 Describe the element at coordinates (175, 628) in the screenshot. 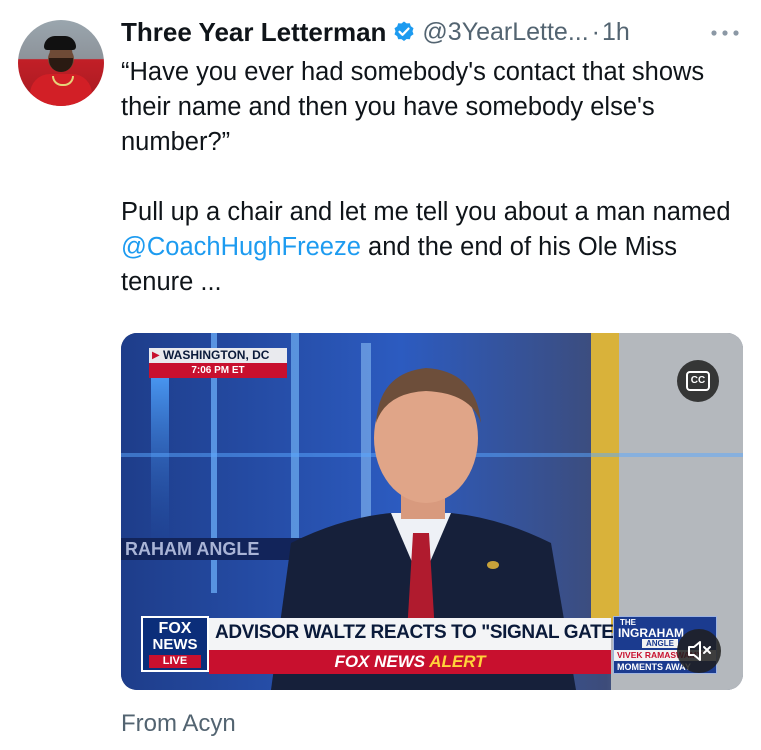

I see `logo-fox: FOX` at that location.